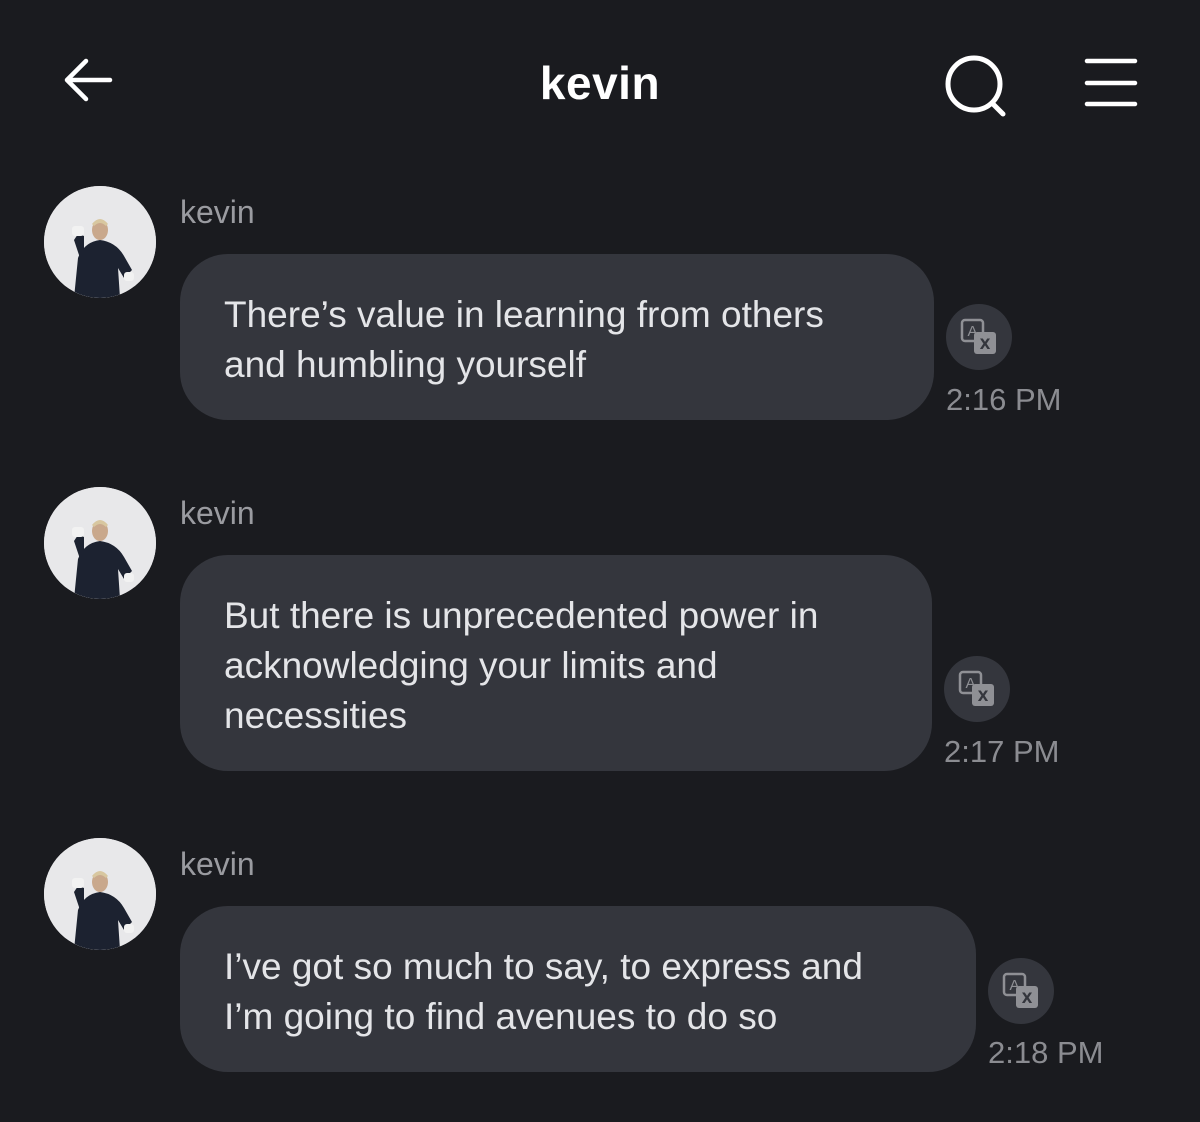  What do you see at coordinates (405, 364) in the screenshot?
I see `message-text-line: and humbling yourself` at bounding box center [405, 364].